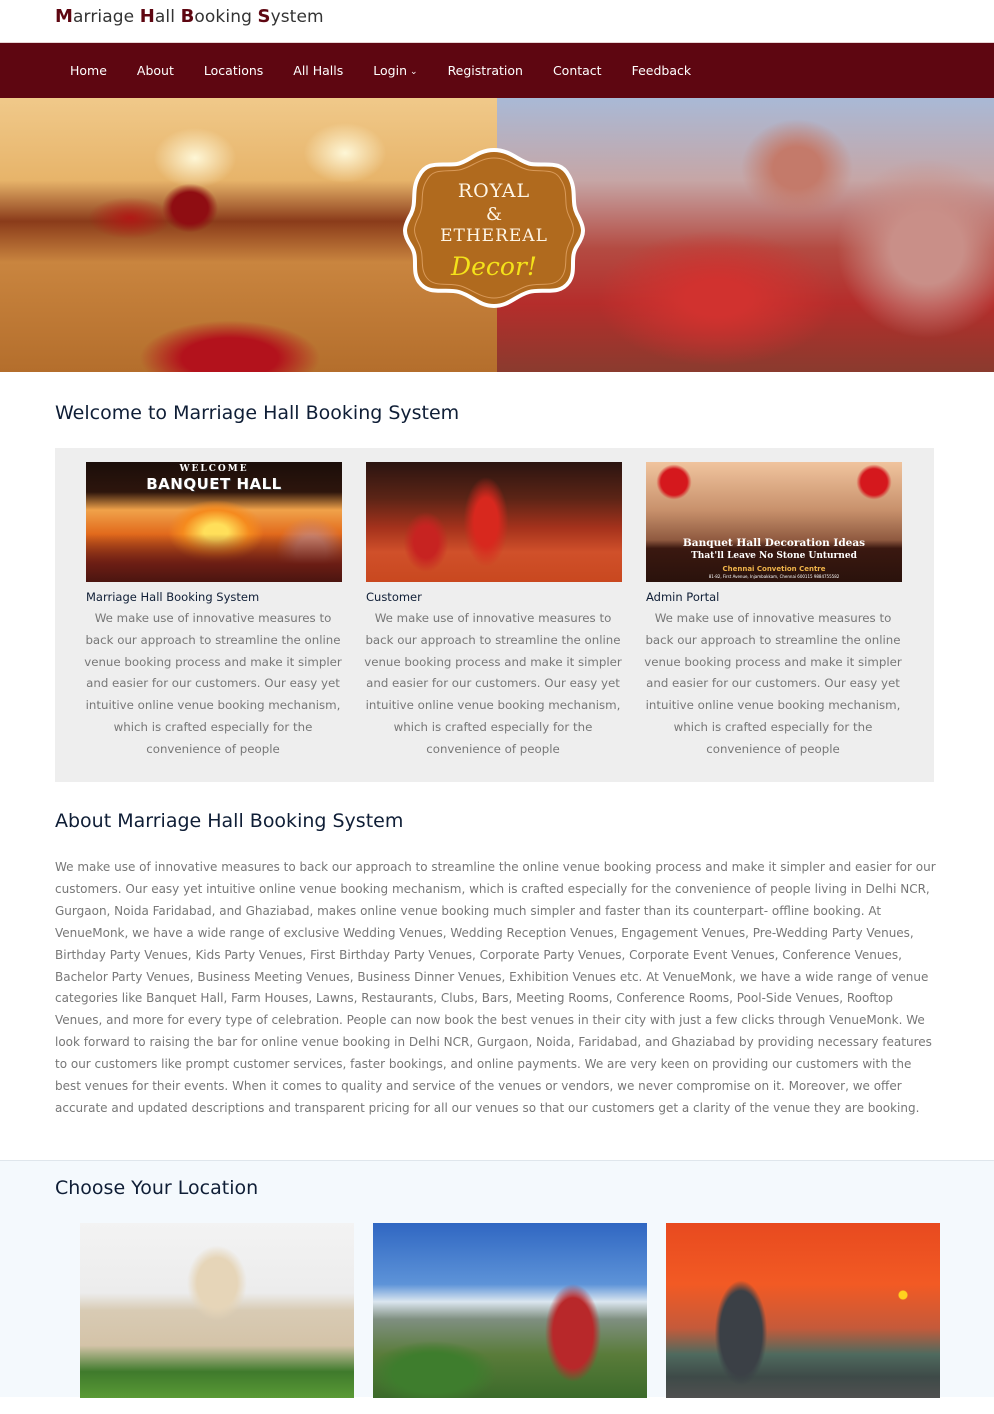 This screenshot has height=1414, width=994. What do you see at coordinates (510, 1310) in the screenshot?
I see `location-card-chennai` at bounding box center [510, 1310].